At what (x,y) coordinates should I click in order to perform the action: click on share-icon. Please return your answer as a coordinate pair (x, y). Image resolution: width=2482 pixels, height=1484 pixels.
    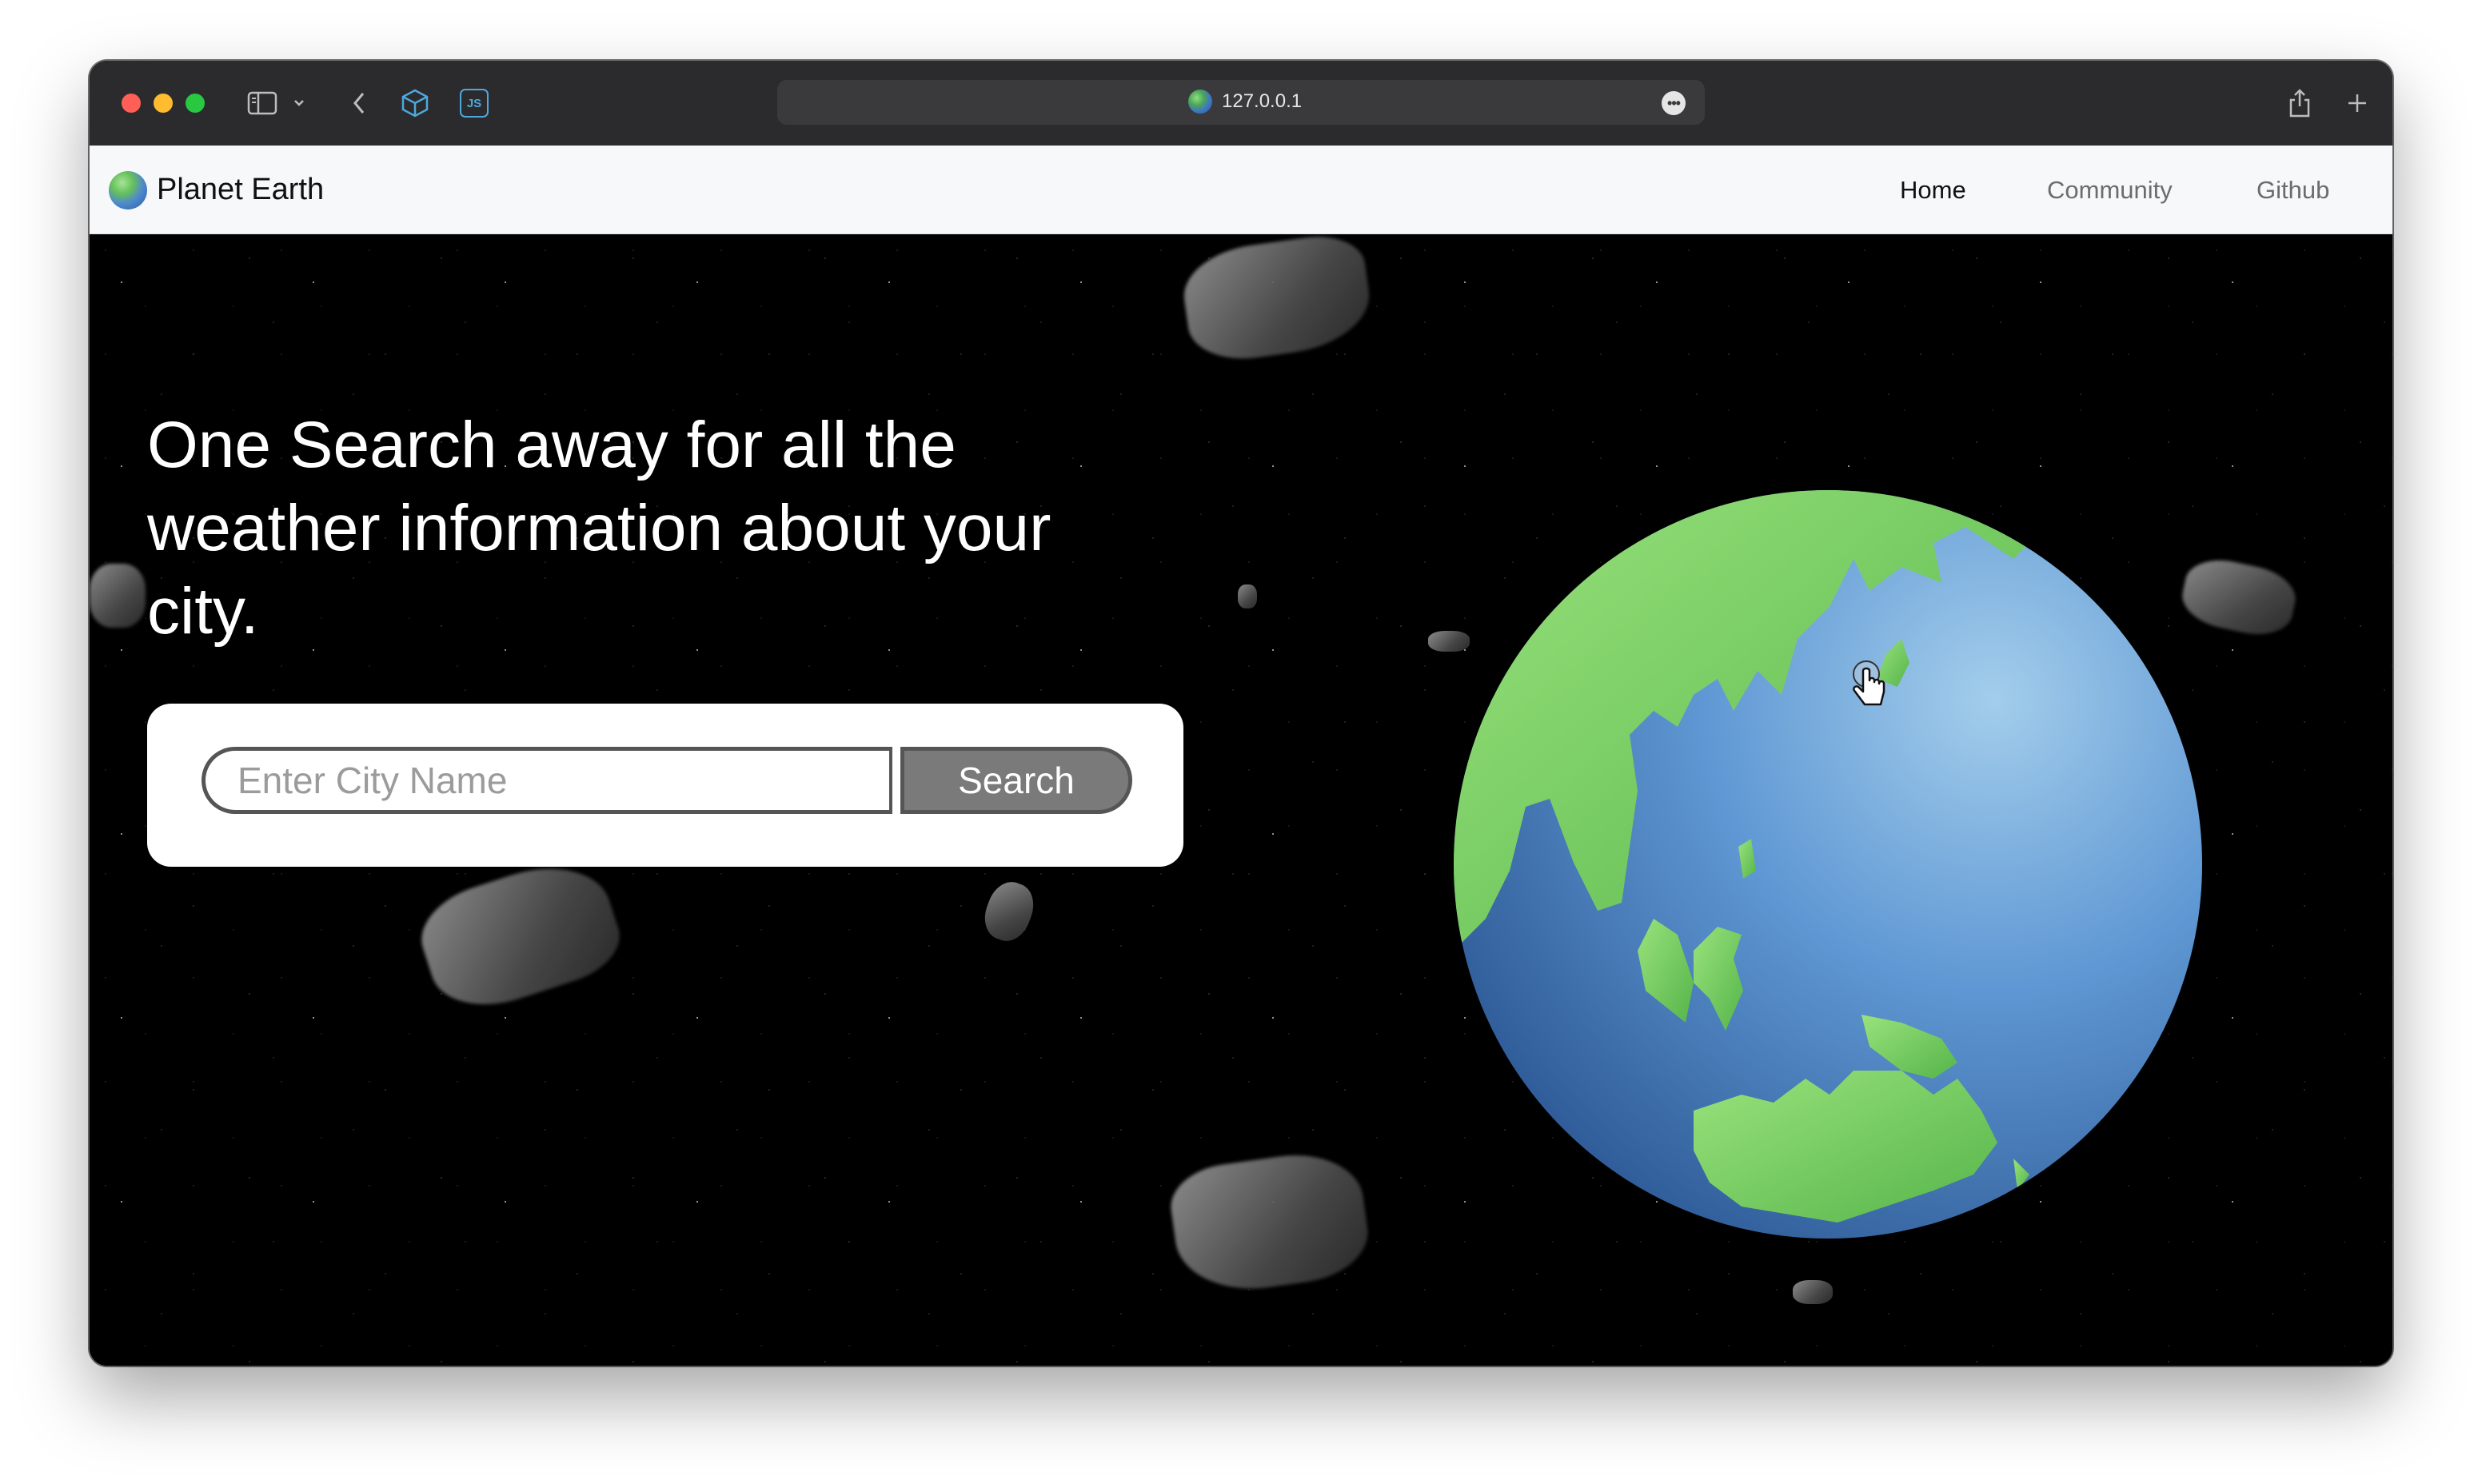
    Looking at the image, I should click on (2300, 103).